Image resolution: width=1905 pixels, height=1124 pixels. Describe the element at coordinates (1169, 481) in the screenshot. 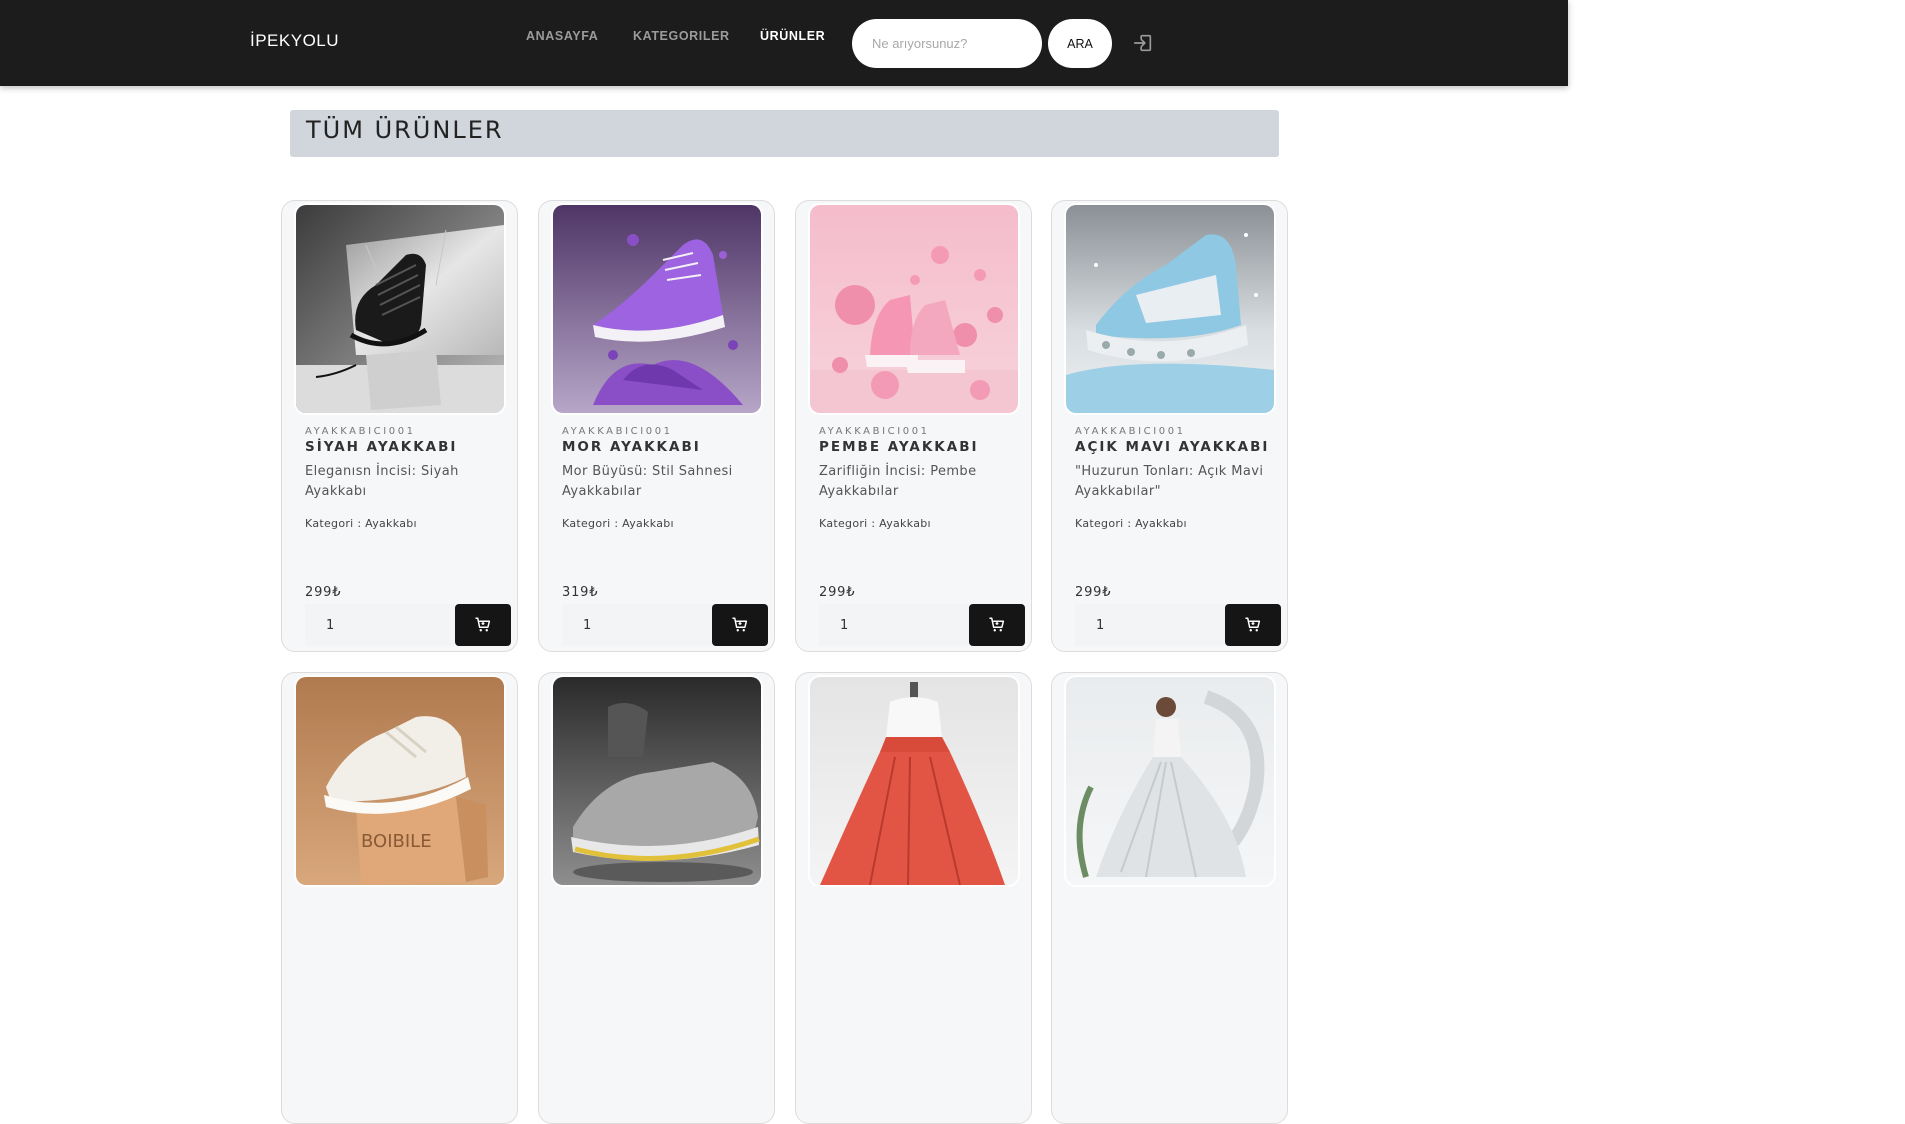

I see `product-description: "Huzurun Tonları: Açık Mavi Ayakkabılar"` at that location.